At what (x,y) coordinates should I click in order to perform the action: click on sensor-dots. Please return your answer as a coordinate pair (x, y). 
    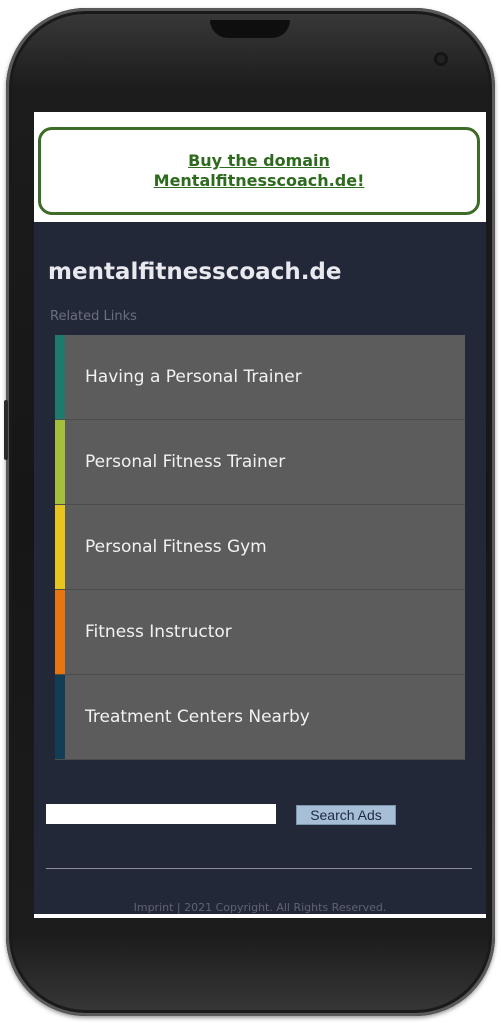
    Looking at the image, I should click on (75, 60).